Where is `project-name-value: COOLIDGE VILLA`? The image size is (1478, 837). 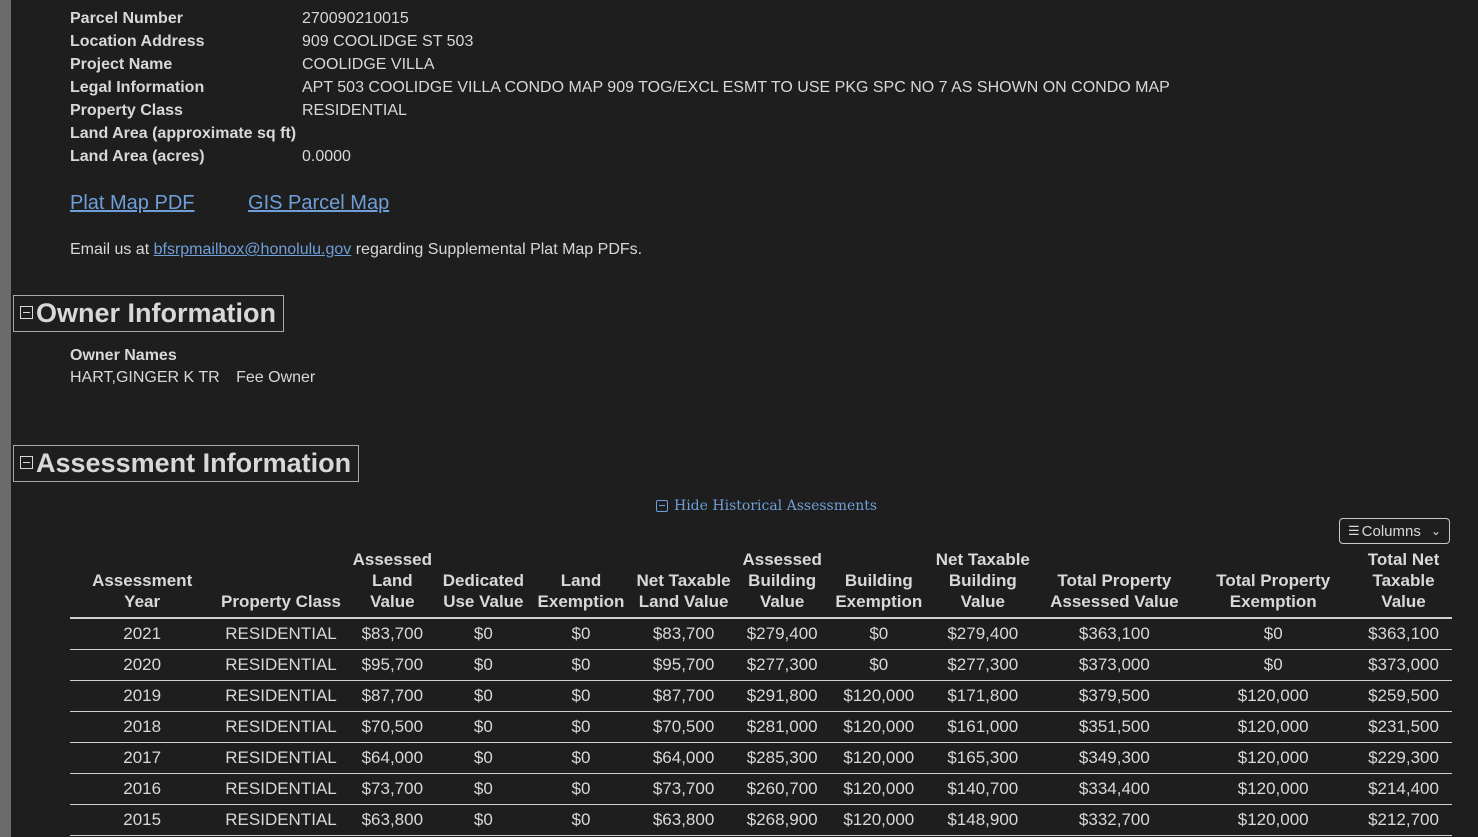
project-name-value: COOLIDGE VILLA is located at coordinates (368, 64).